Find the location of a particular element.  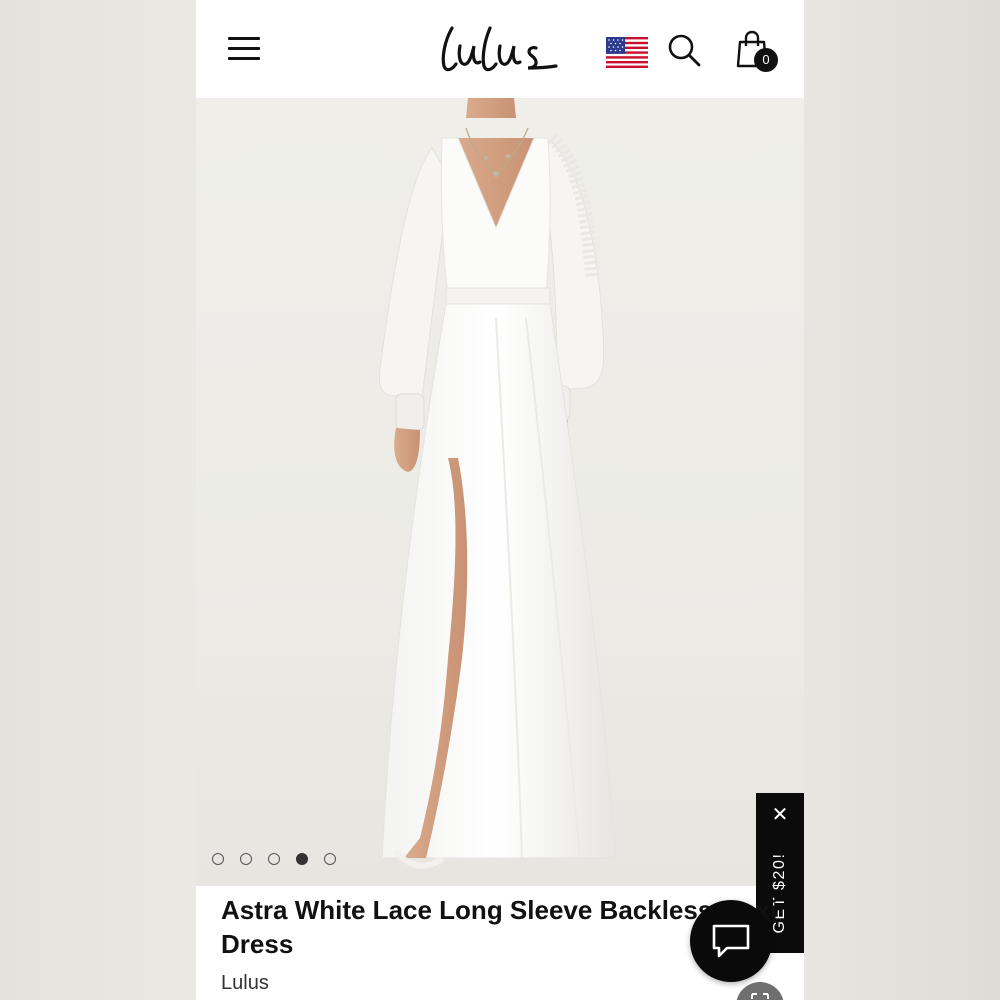

search-icon is located at coordinates (684, 50).